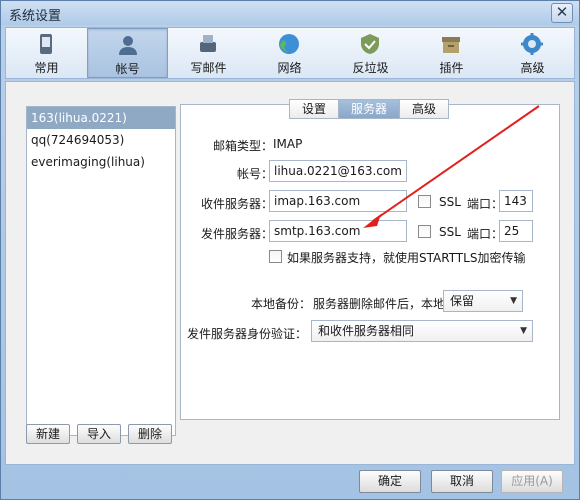  What do you see at coordinates (451, 166) in the screenshot?
I see `annotation-arrow` at bounding box center [451, 166].